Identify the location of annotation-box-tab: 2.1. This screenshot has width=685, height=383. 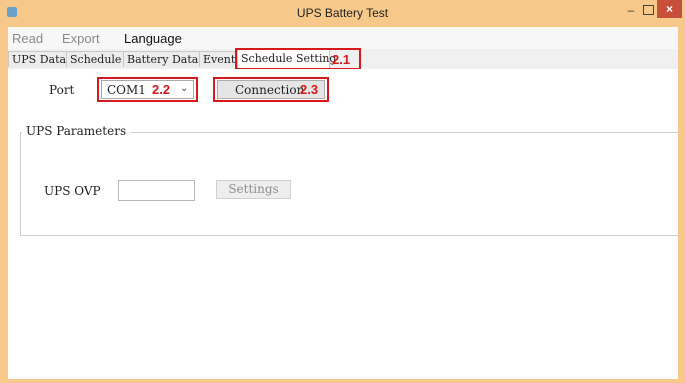
(298, 59).